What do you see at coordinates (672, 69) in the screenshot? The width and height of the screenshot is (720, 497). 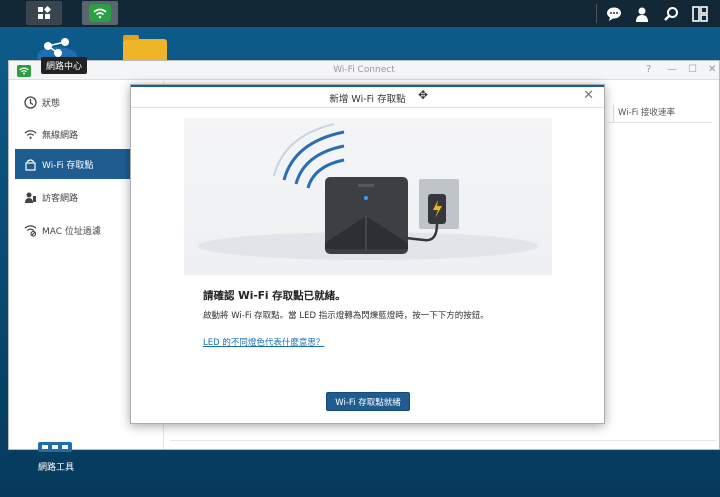 I see `minimize-button: —` at bounding box center [672, 69].